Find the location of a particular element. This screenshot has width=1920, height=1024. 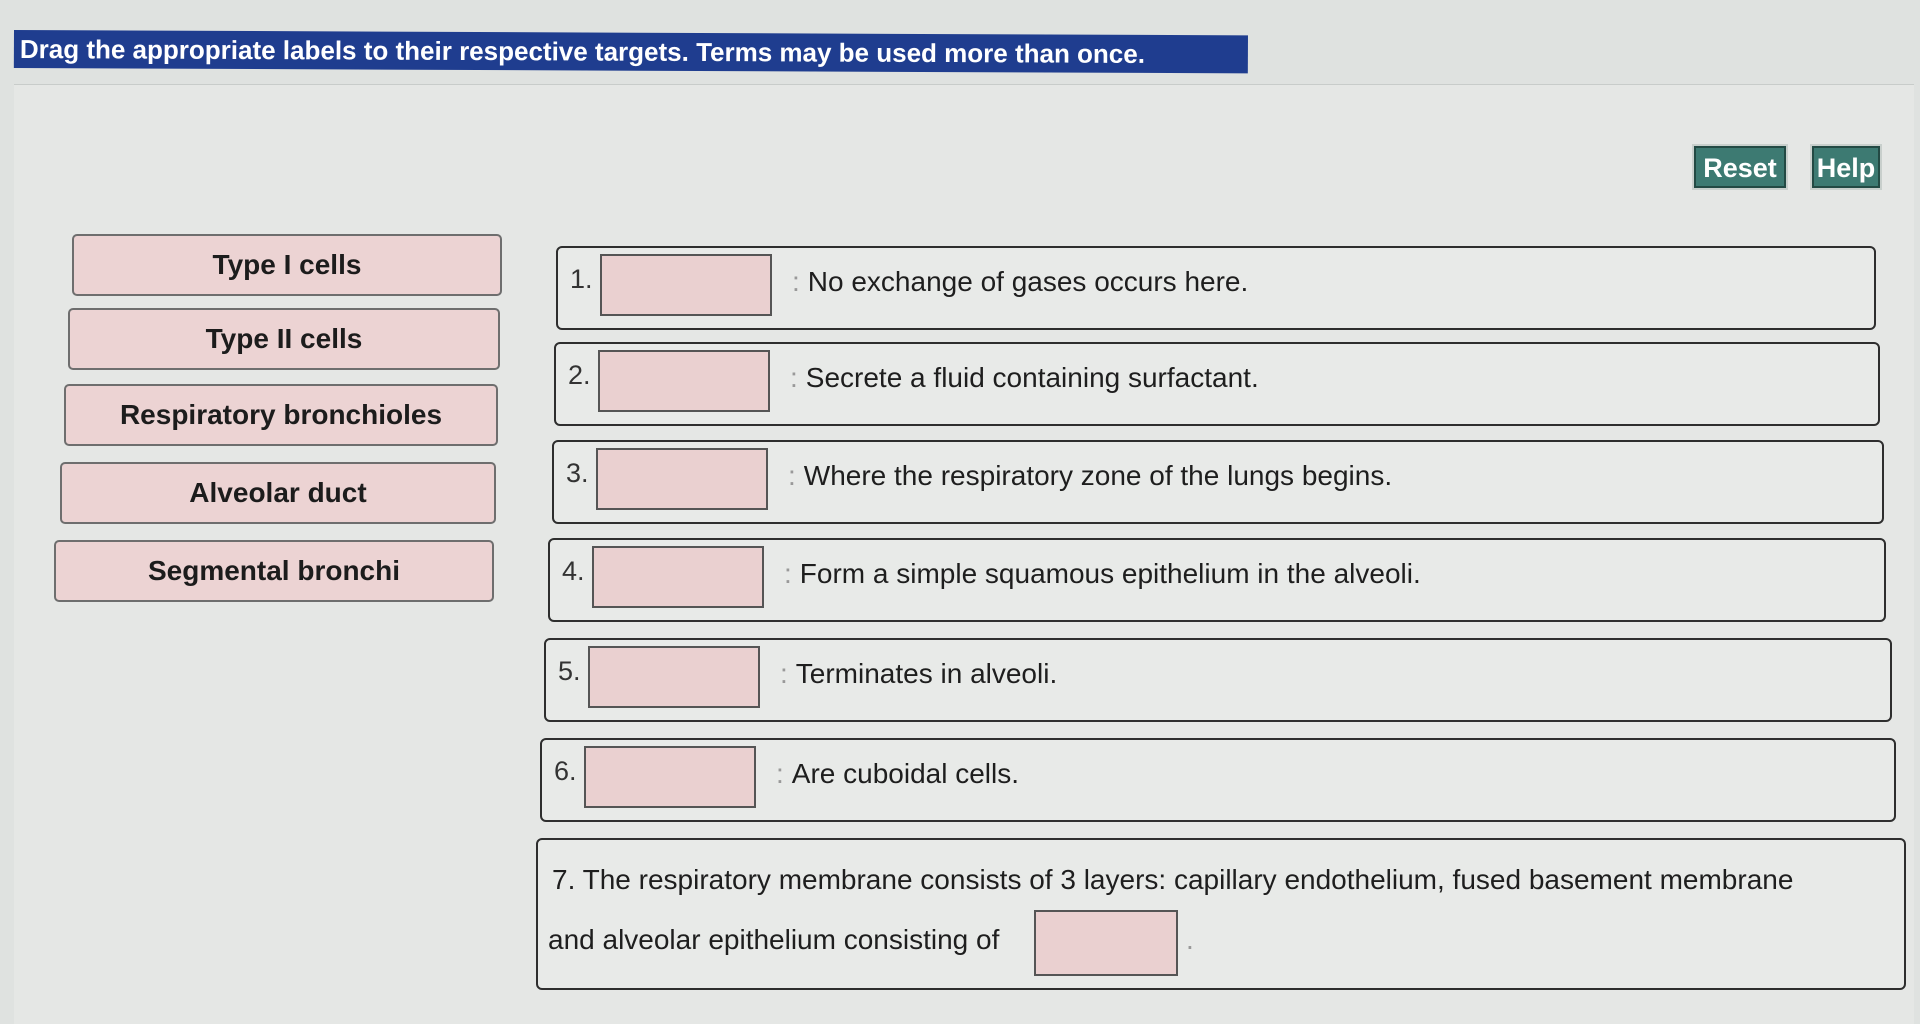

target-7-period: . is located at coordinates (1190, 939).